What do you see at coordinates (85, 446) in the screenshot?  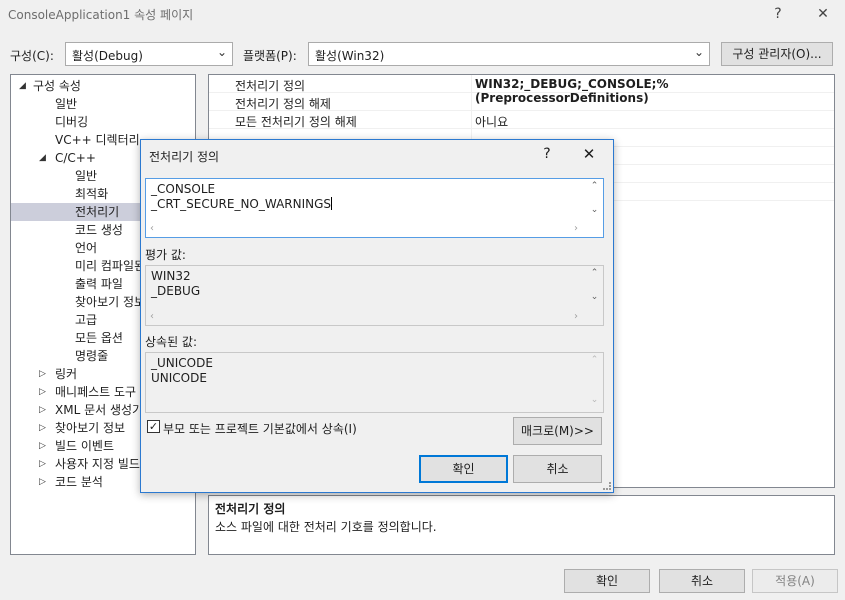 I see `tree-item-label: 빌드 이벤트` at bounding box center [85, 446].